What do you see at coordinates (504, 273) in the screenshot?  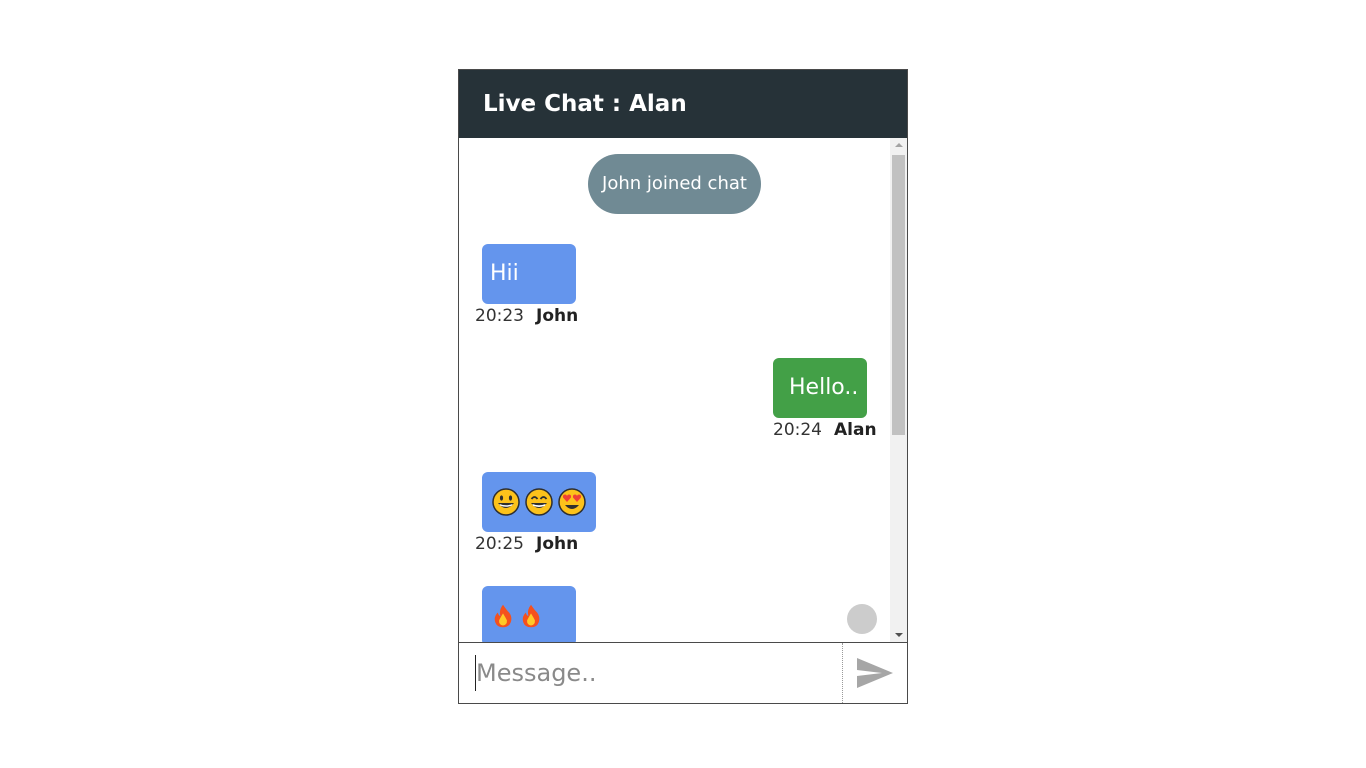 I see `message-text: Hii` at bounding box center [504, 273].